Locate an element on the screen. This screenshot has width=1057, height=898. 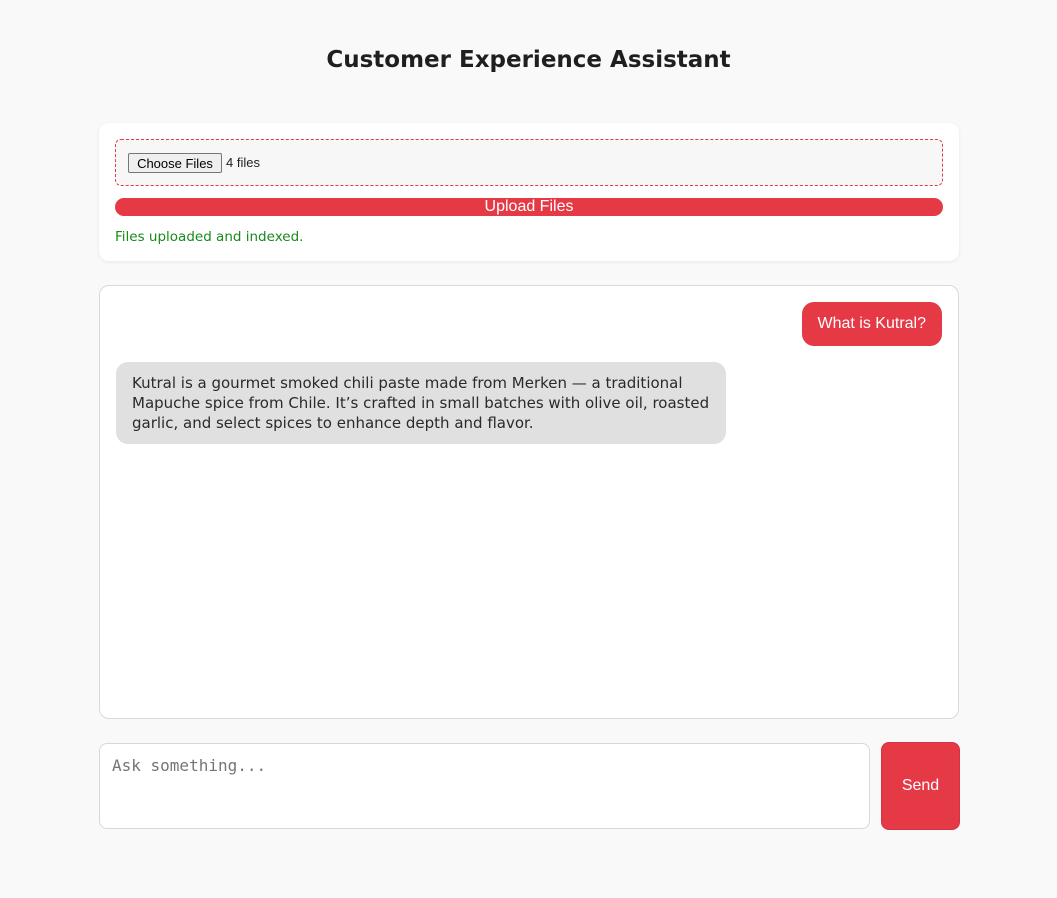
selected-file-count: 4 files is located at coordinates (243, 162).